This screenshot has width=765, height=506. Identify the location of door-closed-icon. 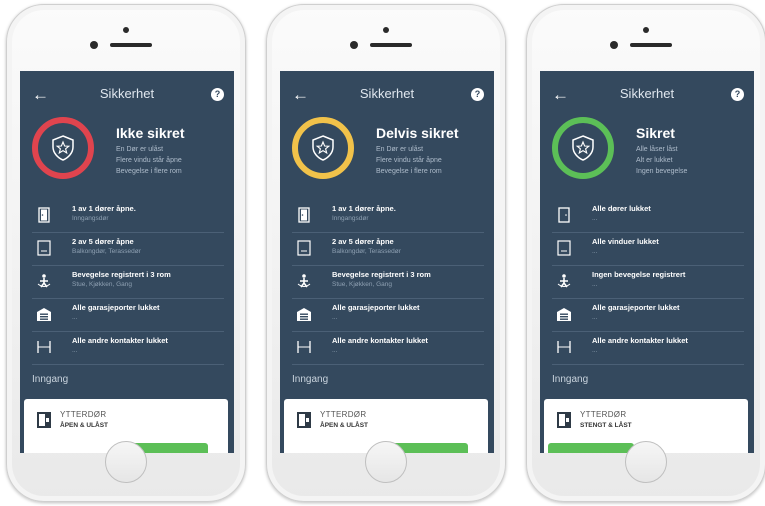
(564, 215).